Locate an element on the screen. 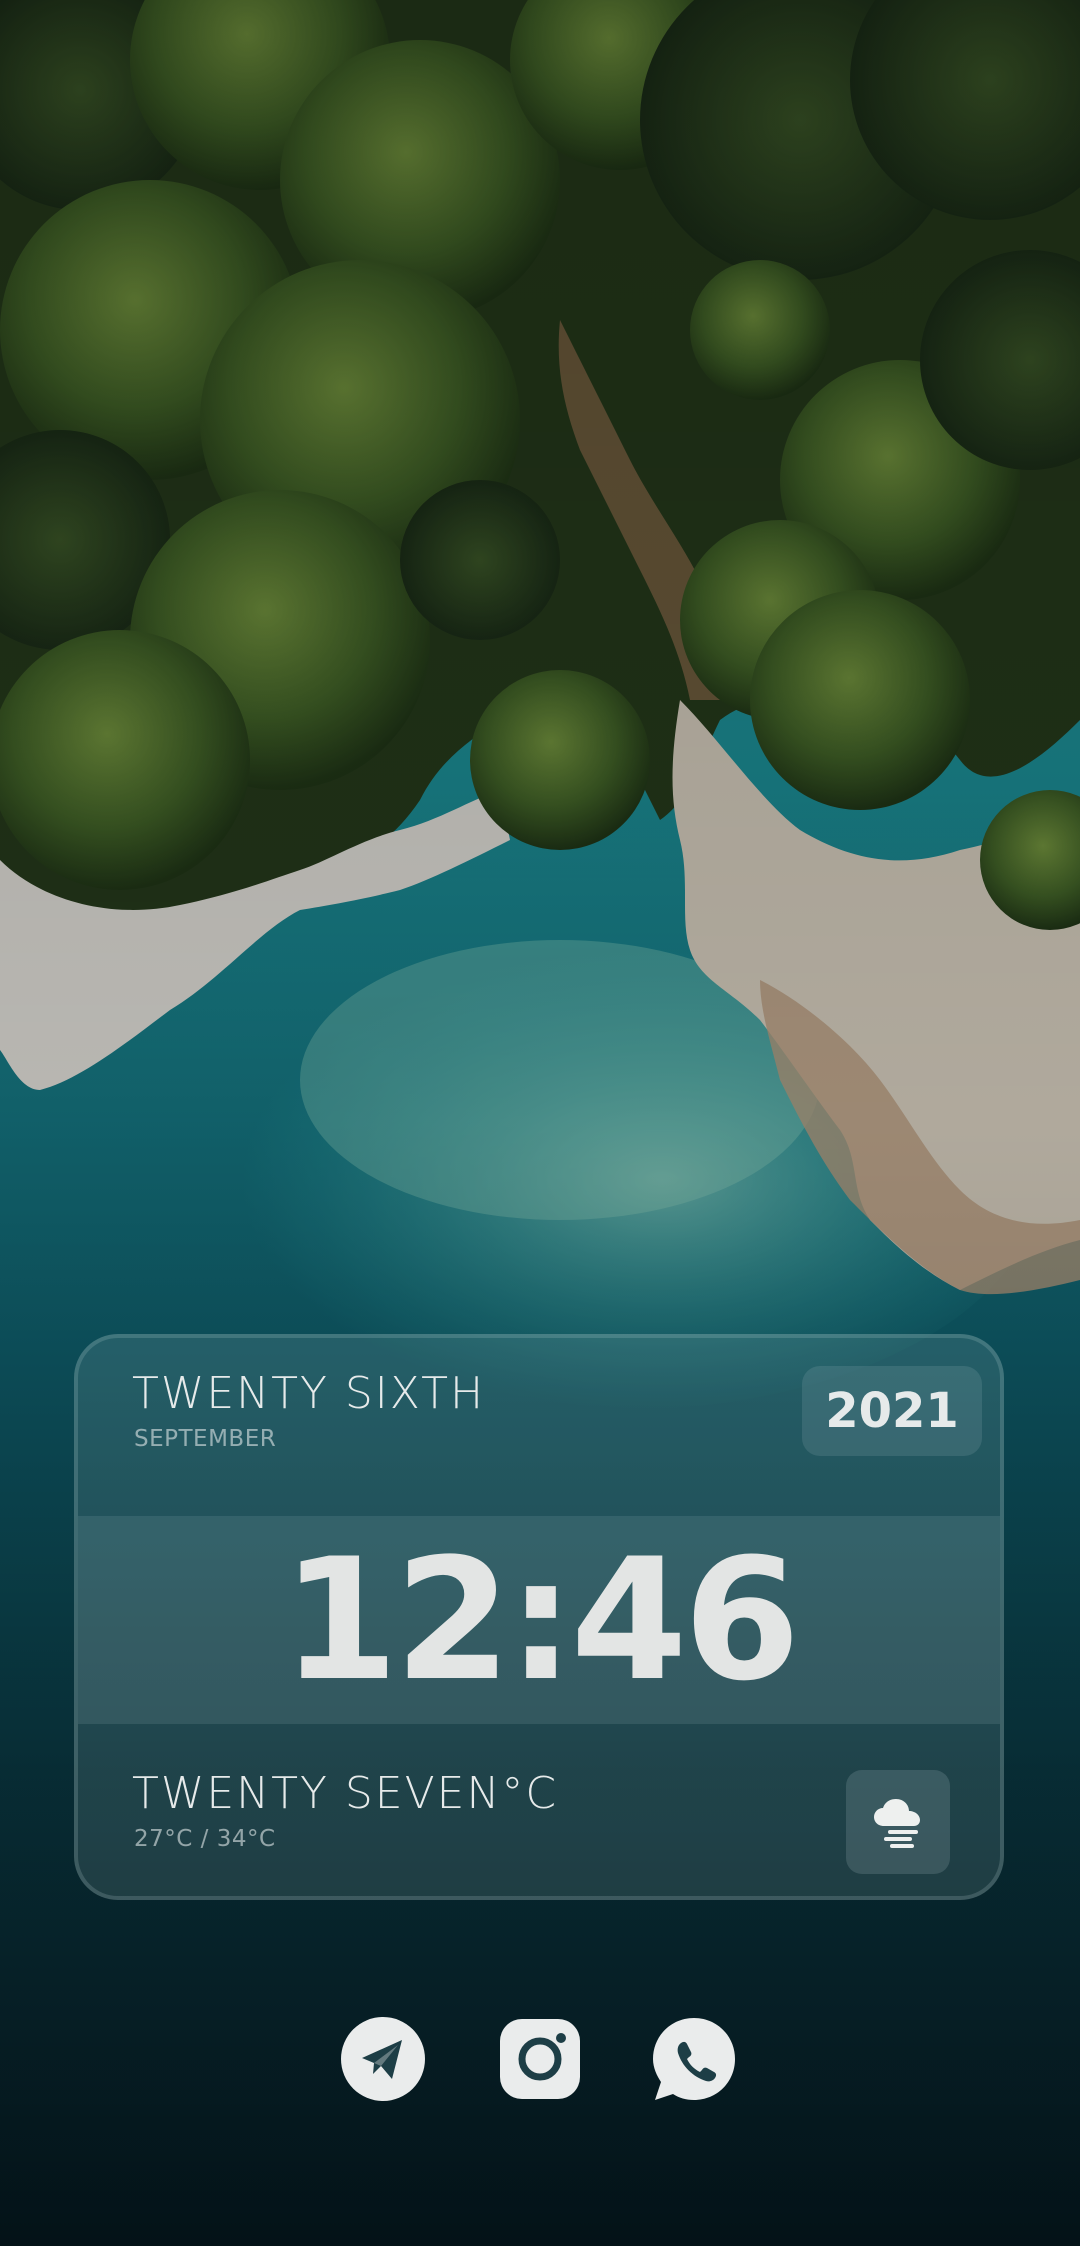  year-label: 2021 is located at coordinates (892, 1411).